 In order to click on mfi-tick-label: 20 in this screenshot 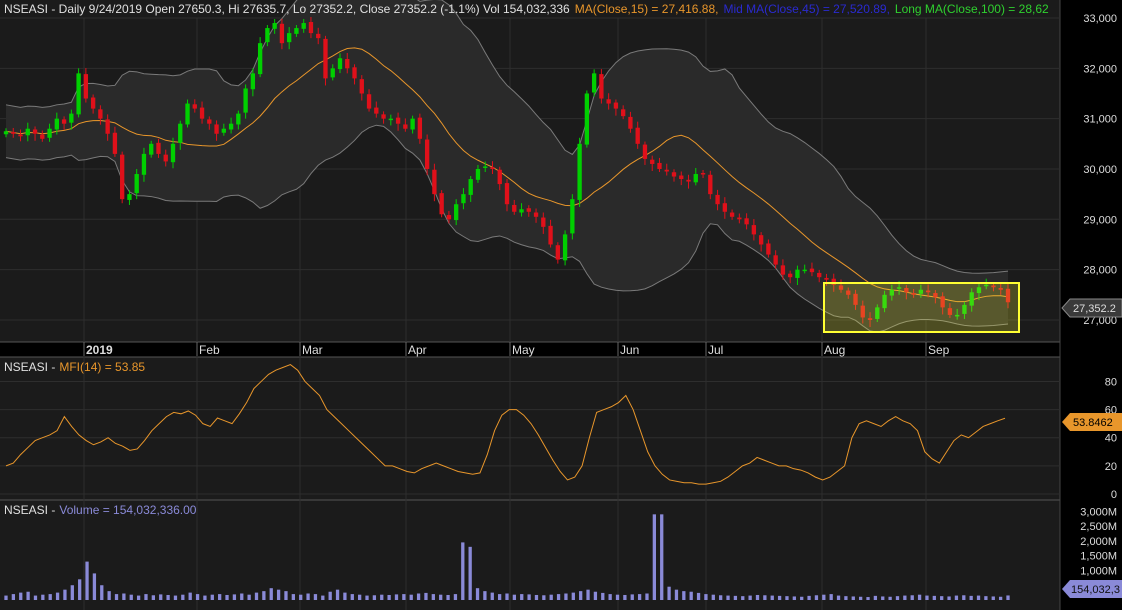, I will do `click(1111, 467)`.